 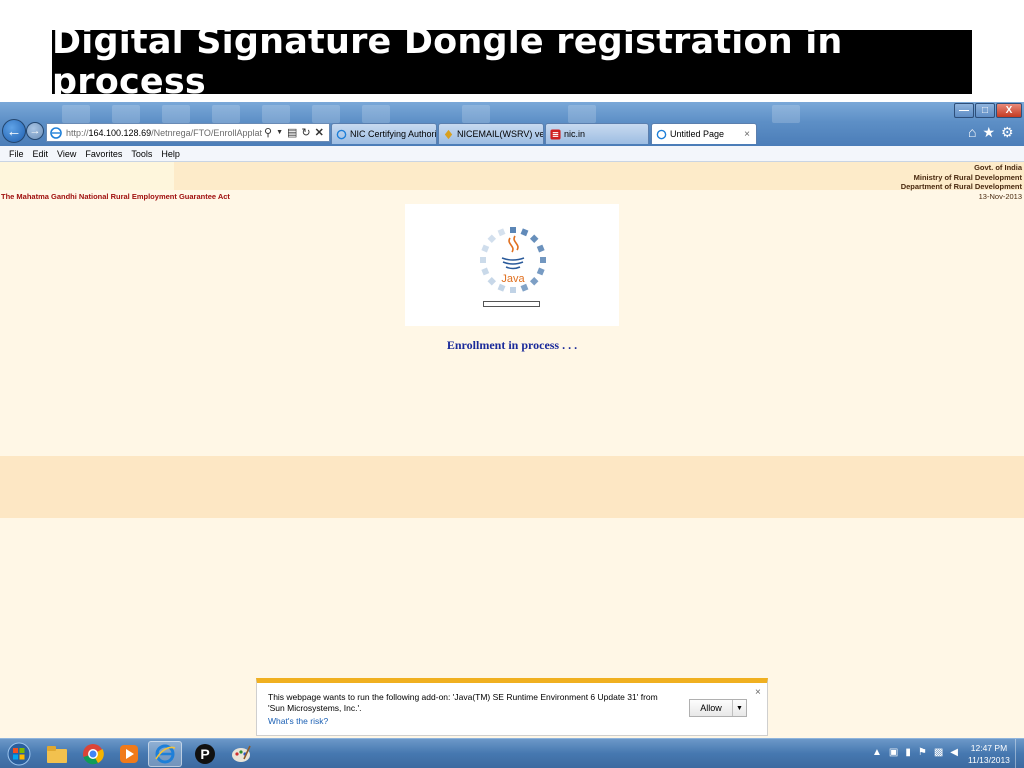 I want to click on back-button: ←, so click(x=14, y=131).